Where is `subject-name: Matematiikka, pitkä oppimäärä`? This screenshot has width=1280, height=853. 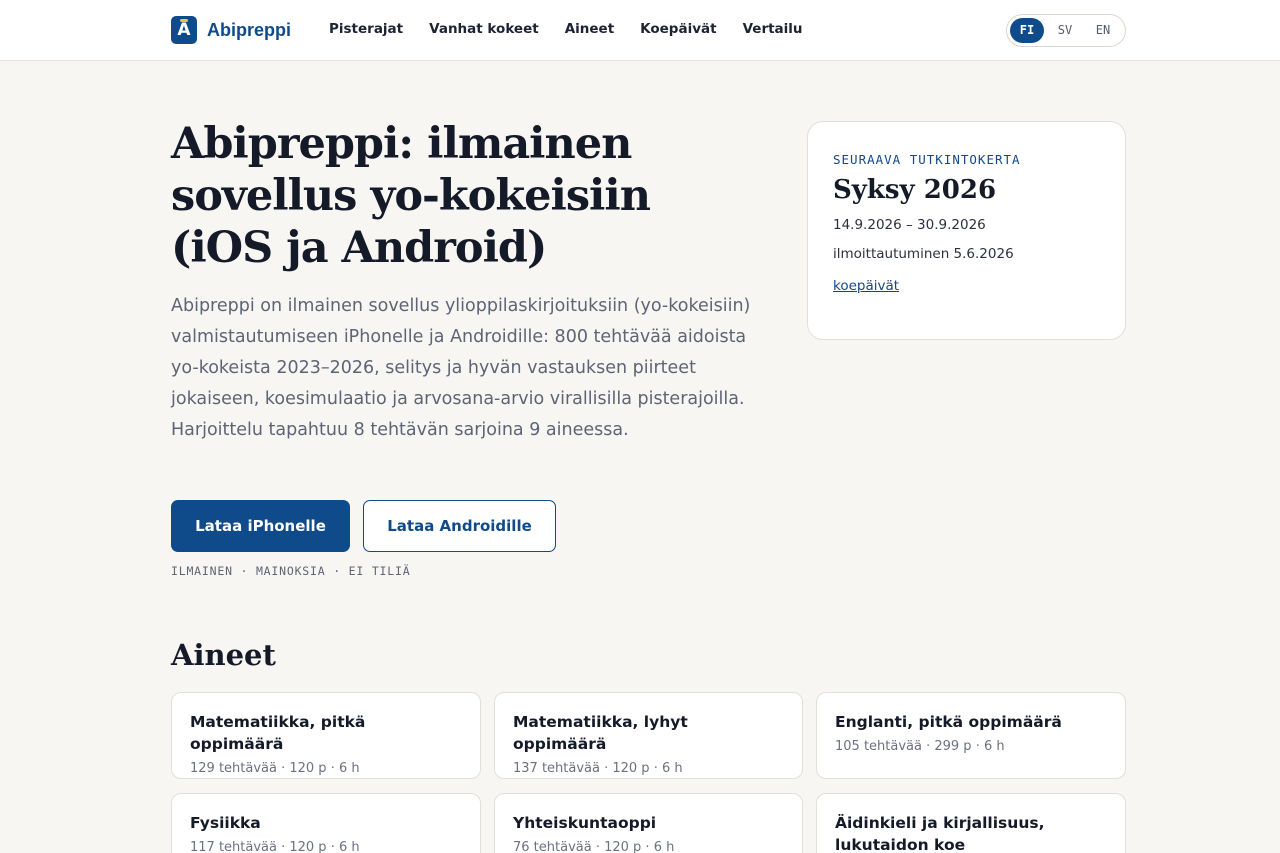
subject-name: Matematiikka, pitkä oppimäärä is located at coordinates (278, 733).